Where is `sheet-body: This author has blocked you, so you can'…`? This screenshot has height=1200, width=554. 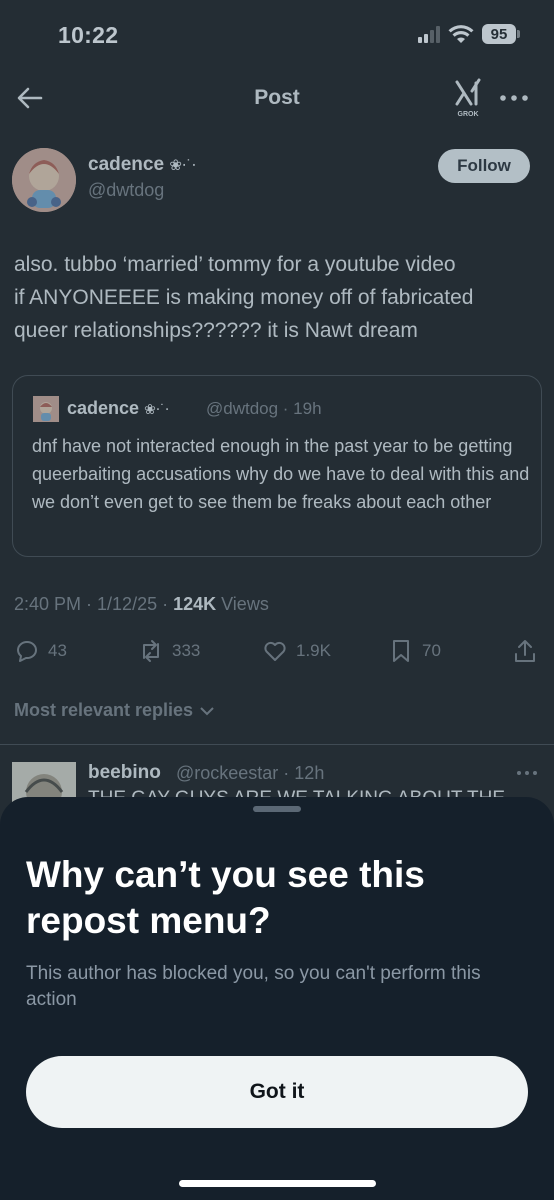
sheet-body: This author has blocked you, so you can'… is located at coordinates (253, 986).